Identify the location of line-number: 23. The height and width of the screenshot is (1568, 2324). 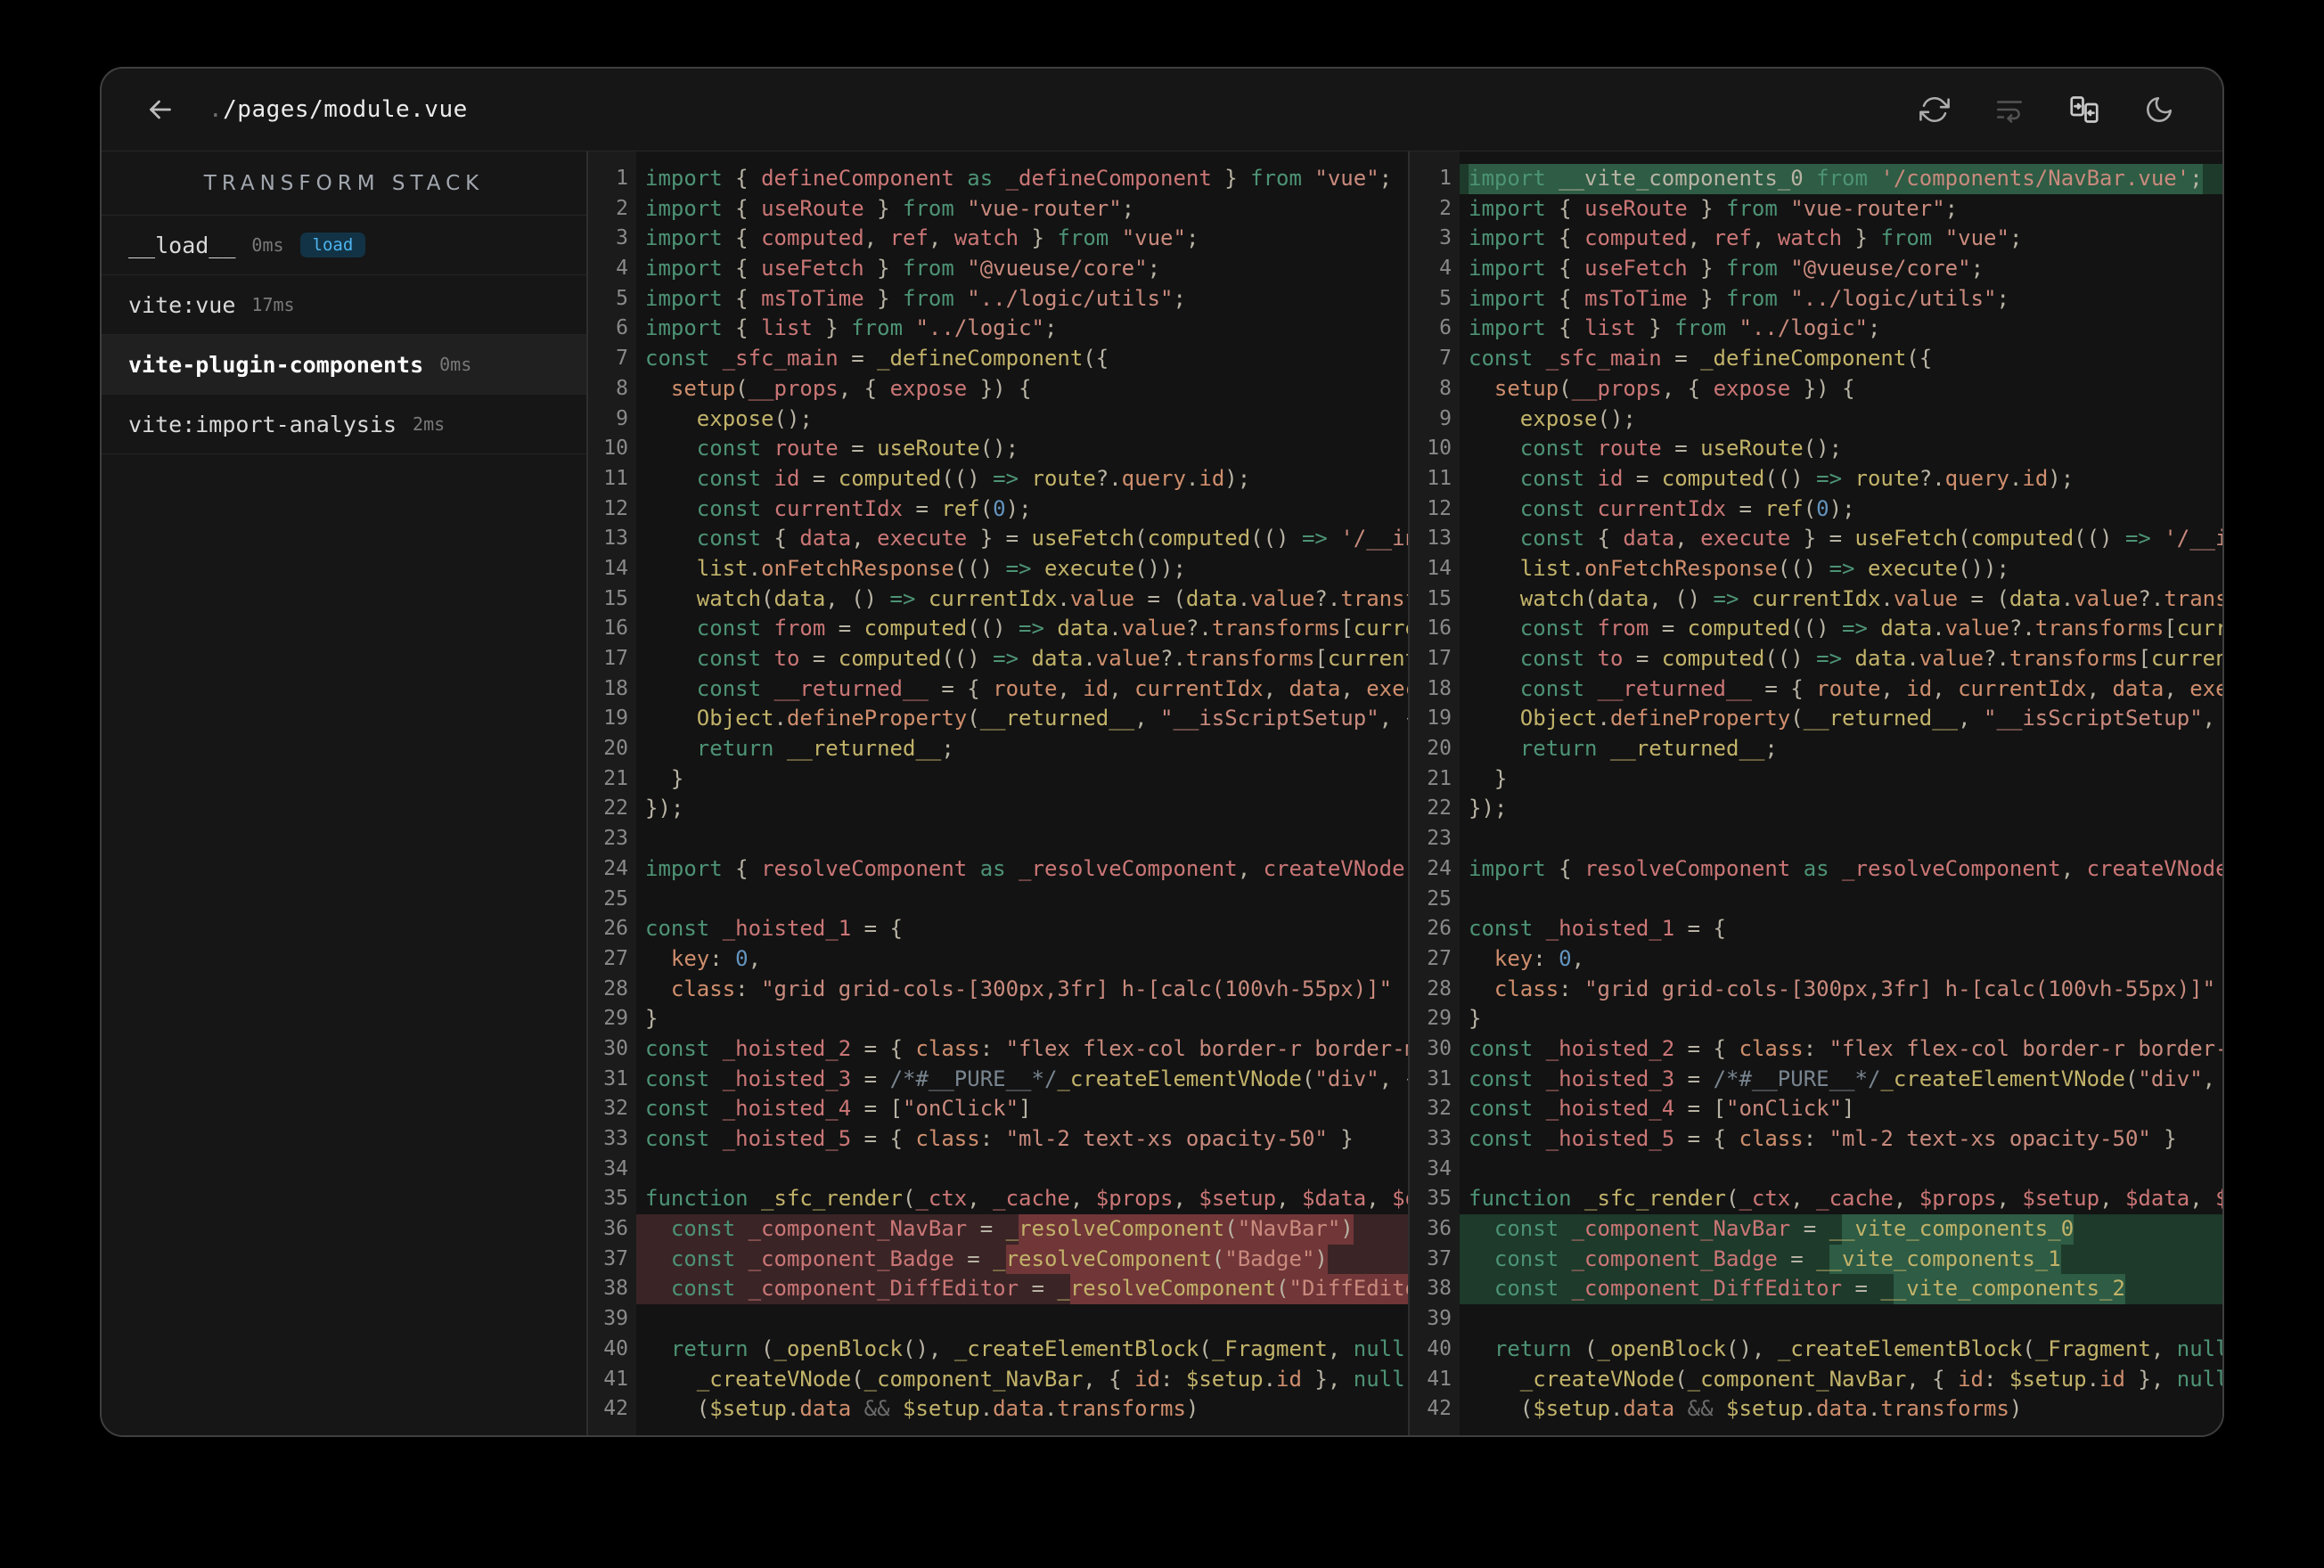
(615, 839).